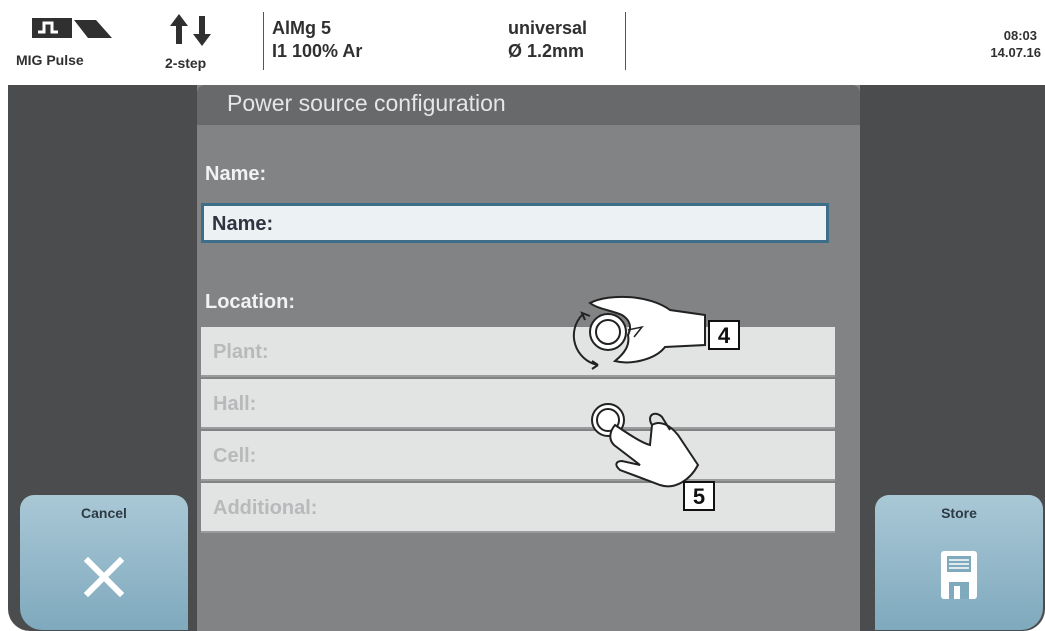 The image size is (1045, 631). I want to click on wire-diameter-label: Ø 1.2mm, so click(546, 51).